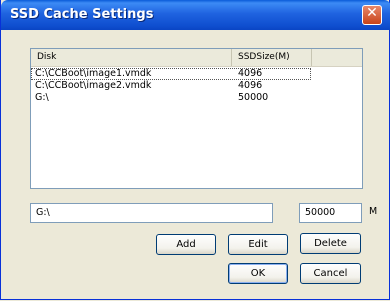 The height and width of the screenshot is (301, 390). Describe the element at coordinates (195, 15) in the screenshot. I see `title-bar: SSD Cache Settings ✕` at that location.